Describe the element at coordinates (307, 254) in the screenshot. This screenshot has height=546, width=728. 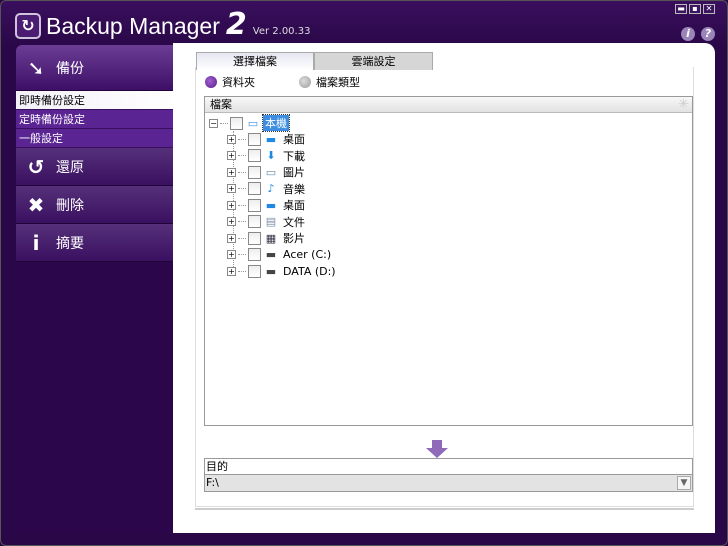
I see `tree-item-label: Acer (C:)` at that location.